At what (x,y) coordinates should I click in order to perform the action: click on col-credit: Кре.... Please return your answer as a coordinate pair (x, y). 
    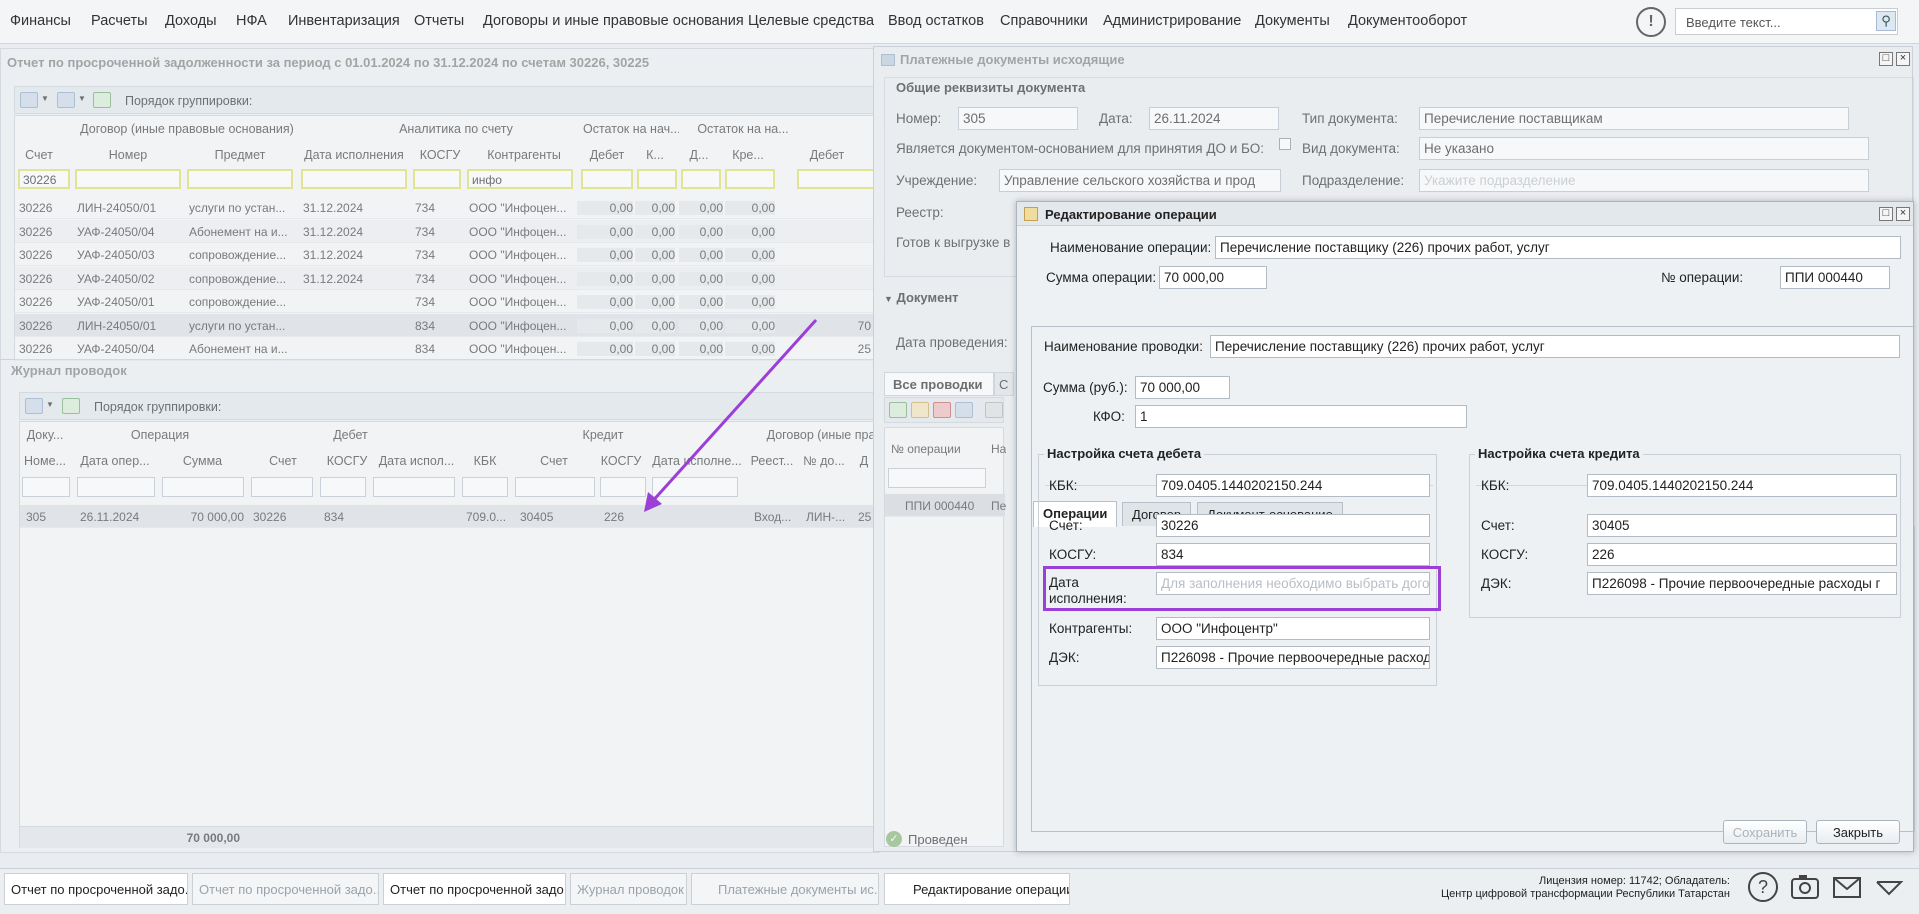
    Looking at the image, I should click on (748, 155).